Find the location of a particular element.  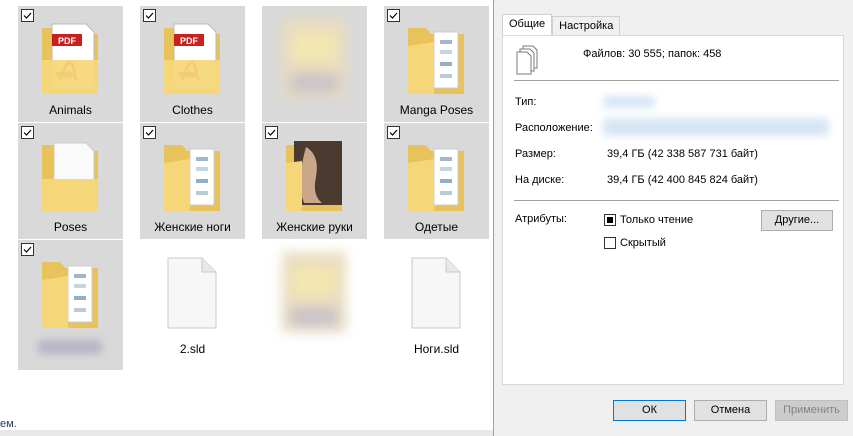

file-tile: Одетые is located at coordinates (436, 181).